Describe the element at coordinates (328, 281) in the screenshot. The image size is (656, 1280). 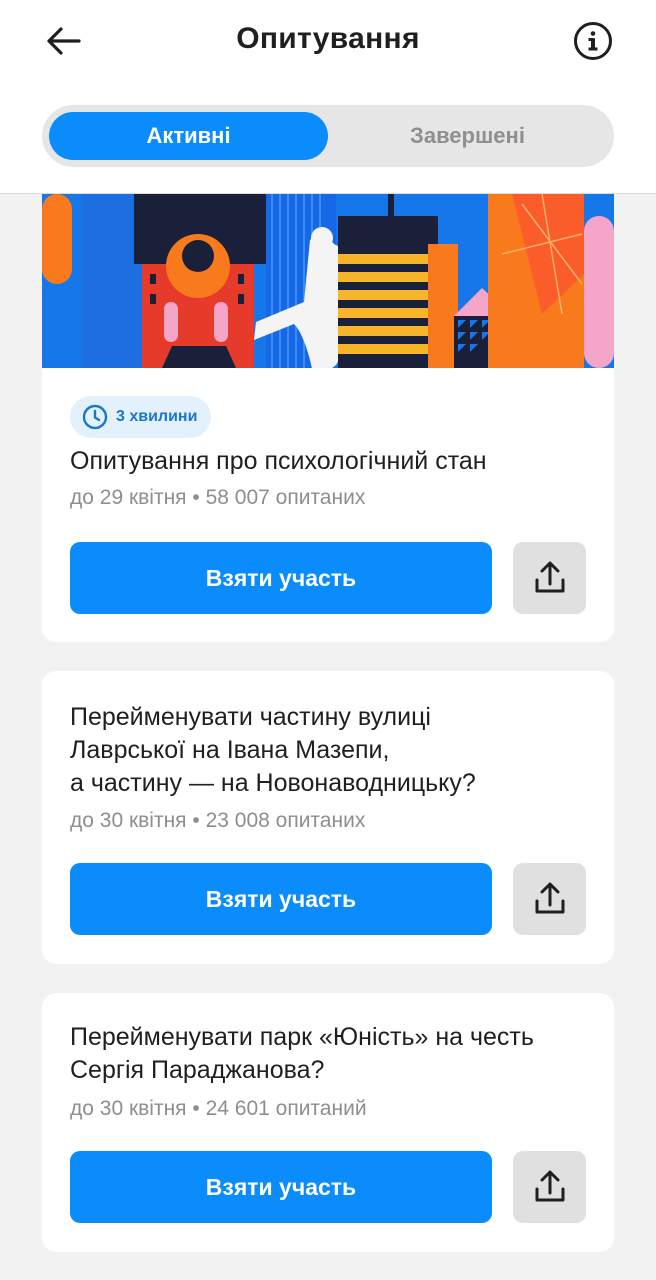
I see `poll-banner-image` at that location.